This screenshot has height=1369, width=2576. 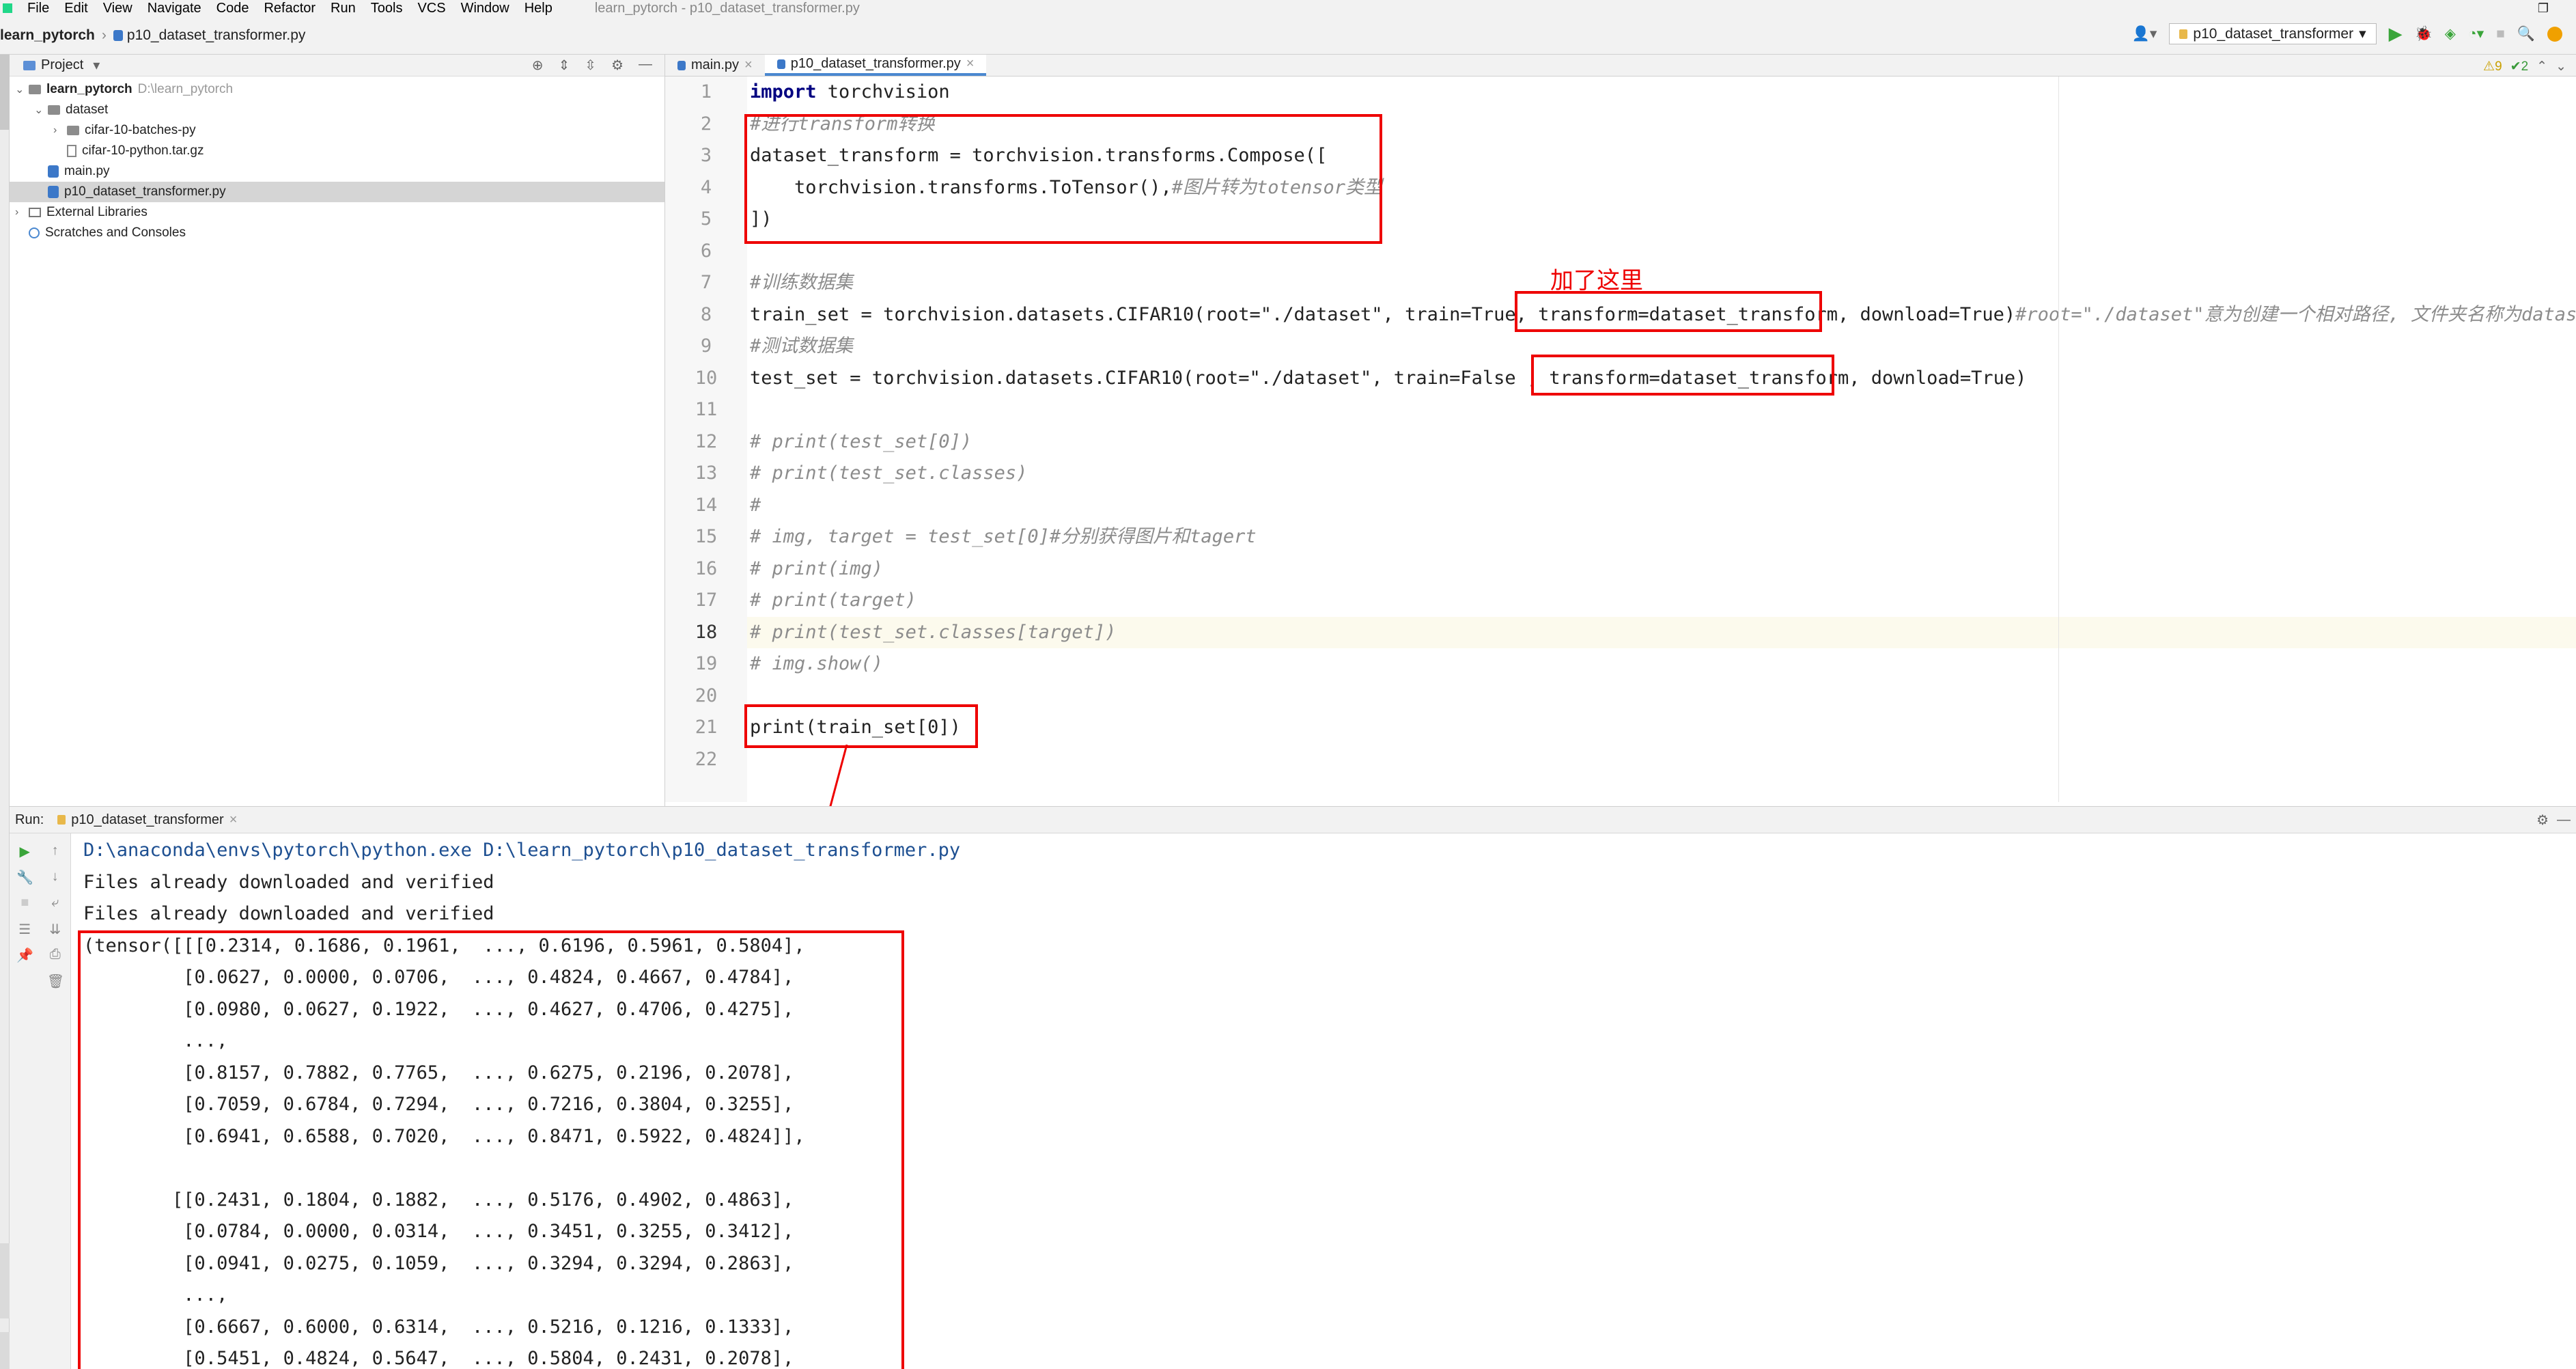 I want to click on debug-icon: 🐞, so click(x=2424, y=34).